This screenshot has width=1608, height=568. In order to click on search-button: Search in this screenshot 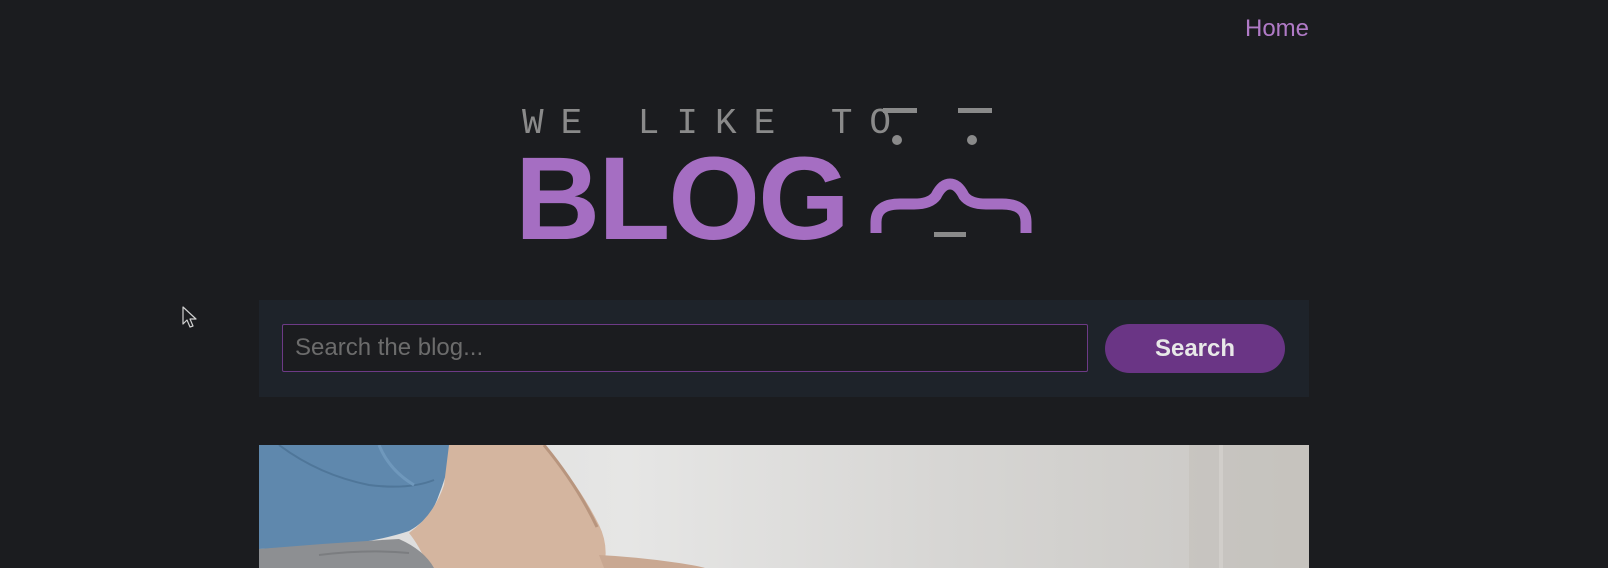, I will do `click(1195, 348)`.